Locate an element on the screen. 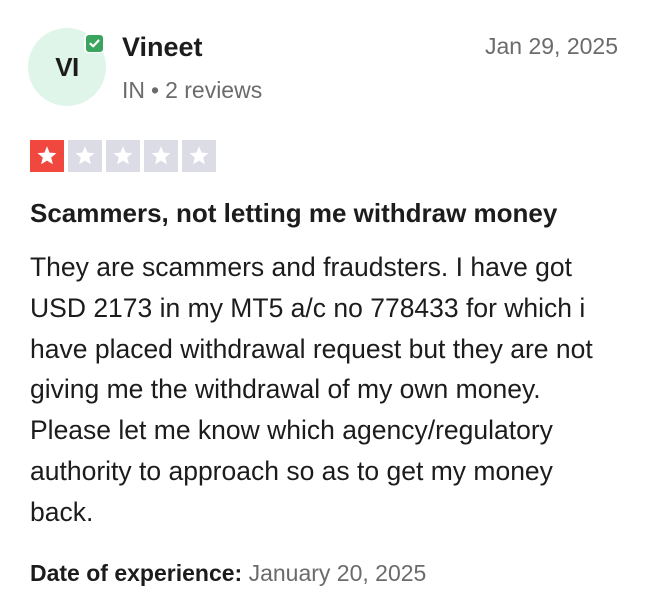 The height and width of the screenshot is (600, 648). star-filled is located at coordinates (47, 156).